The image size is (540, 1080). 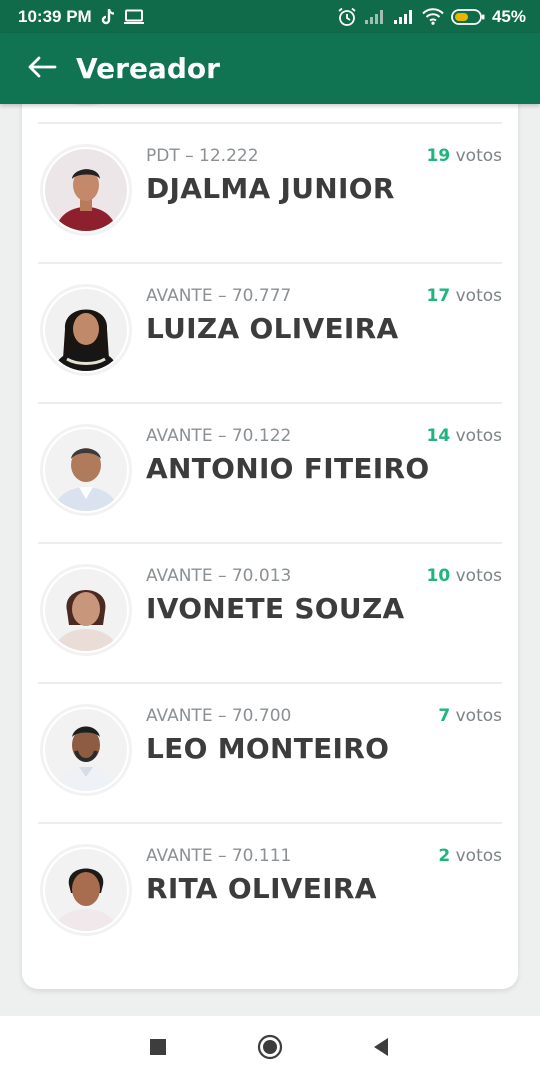 I want to click on alarm-icon, so click(x=347, y=17).